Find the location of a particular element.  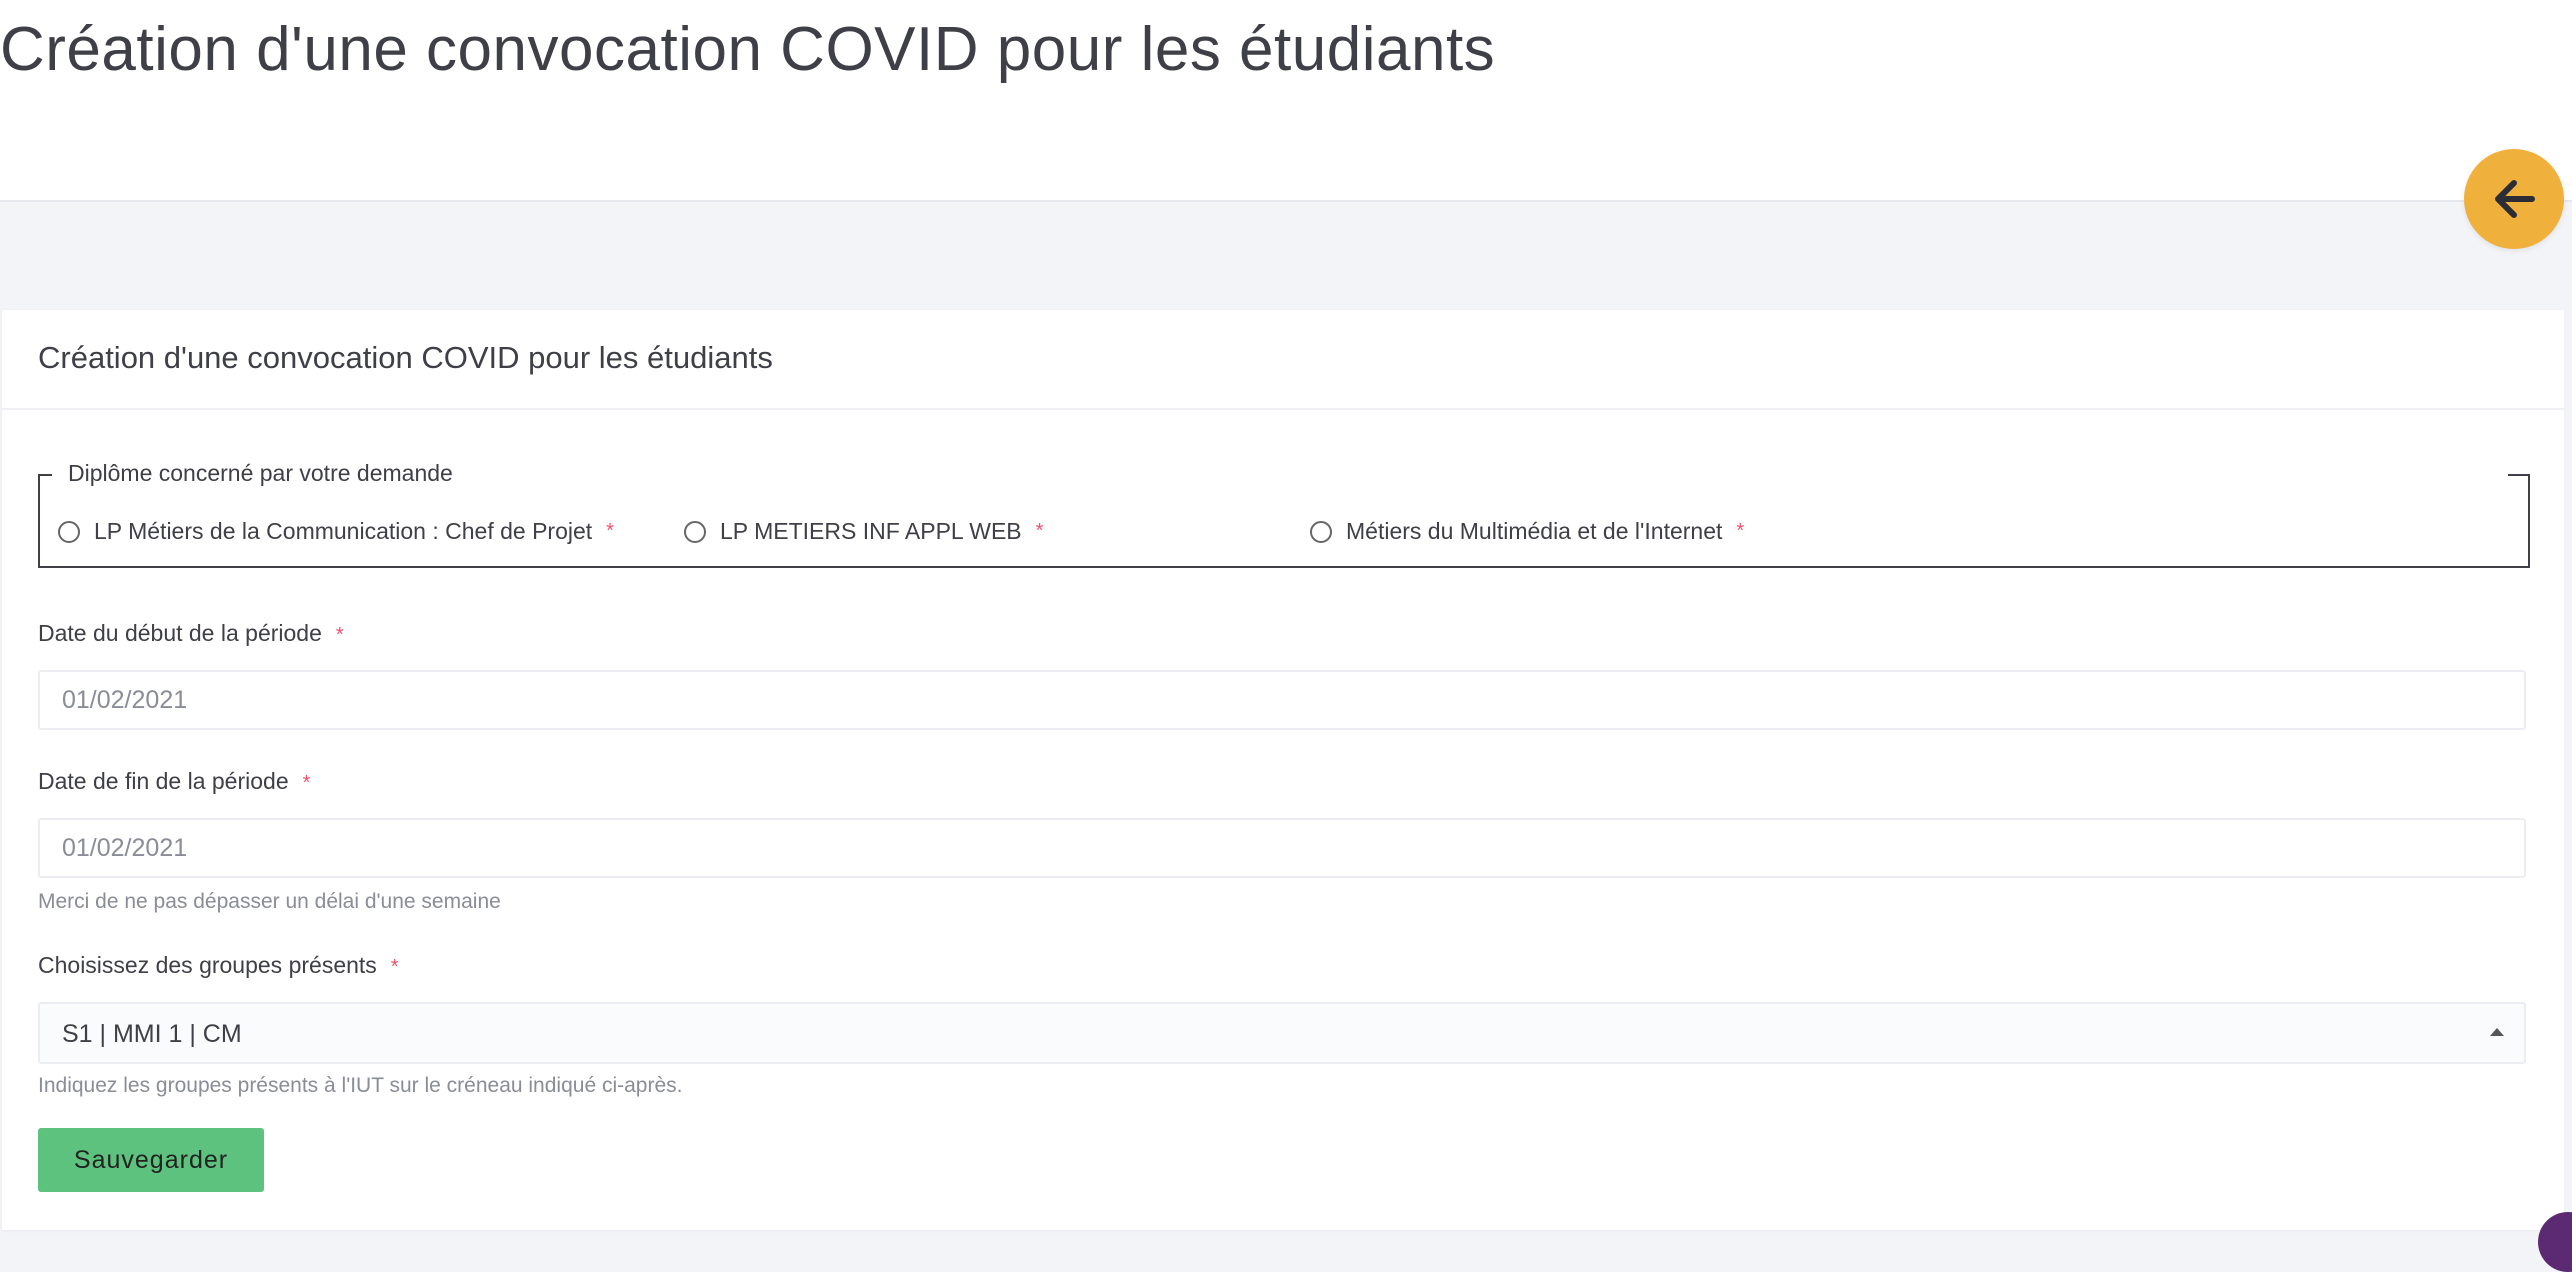

radio-label: LP METIERS INF APPL WEB is located at coordinates (871, 531).